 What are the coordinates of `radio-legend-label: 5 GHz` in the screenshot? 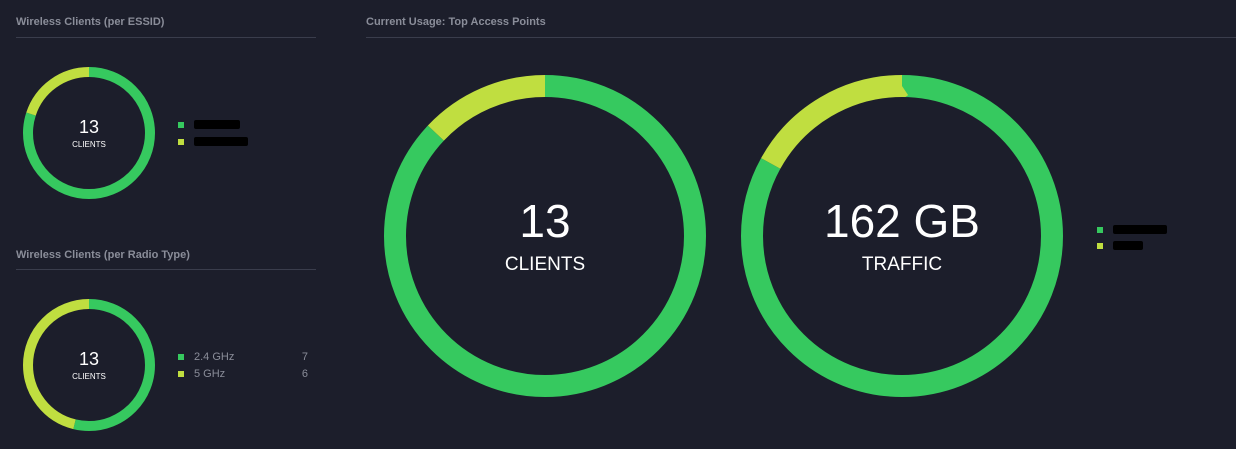 It's located at (210, 374).